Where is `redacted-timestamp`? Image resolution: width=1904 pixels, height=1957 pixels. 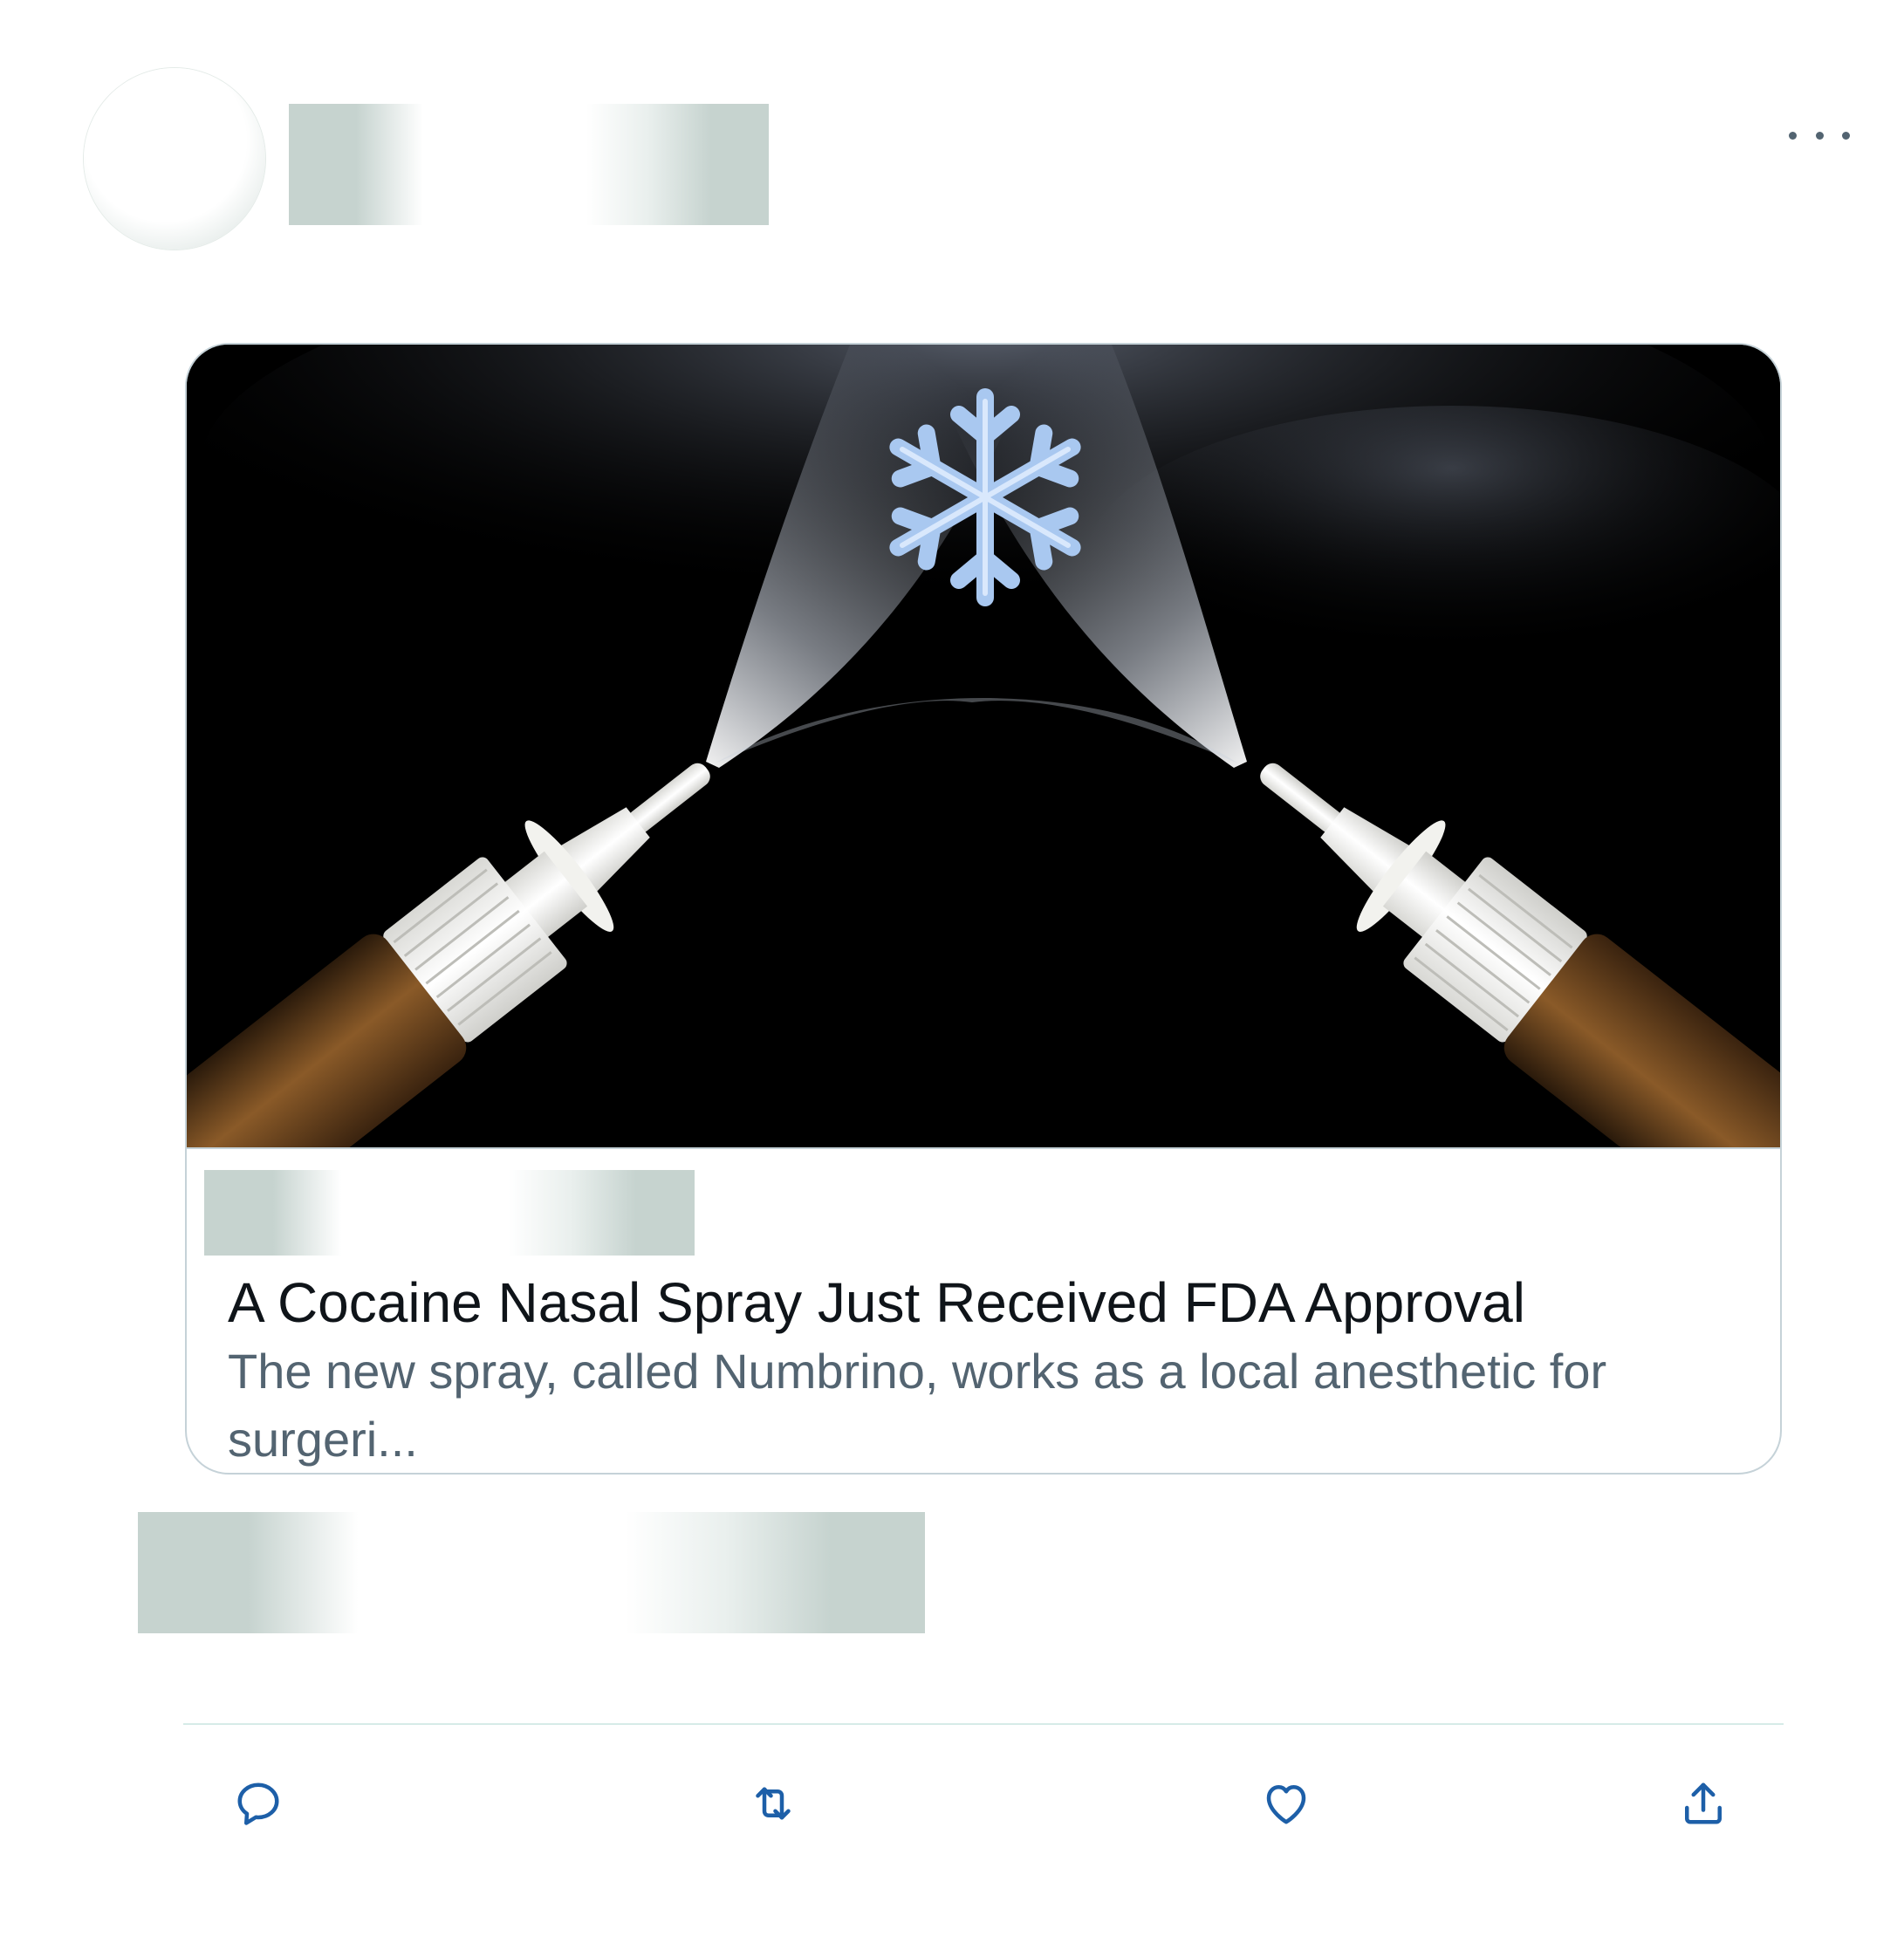
redacted-timestamp is located at coordinates (531, 1572).